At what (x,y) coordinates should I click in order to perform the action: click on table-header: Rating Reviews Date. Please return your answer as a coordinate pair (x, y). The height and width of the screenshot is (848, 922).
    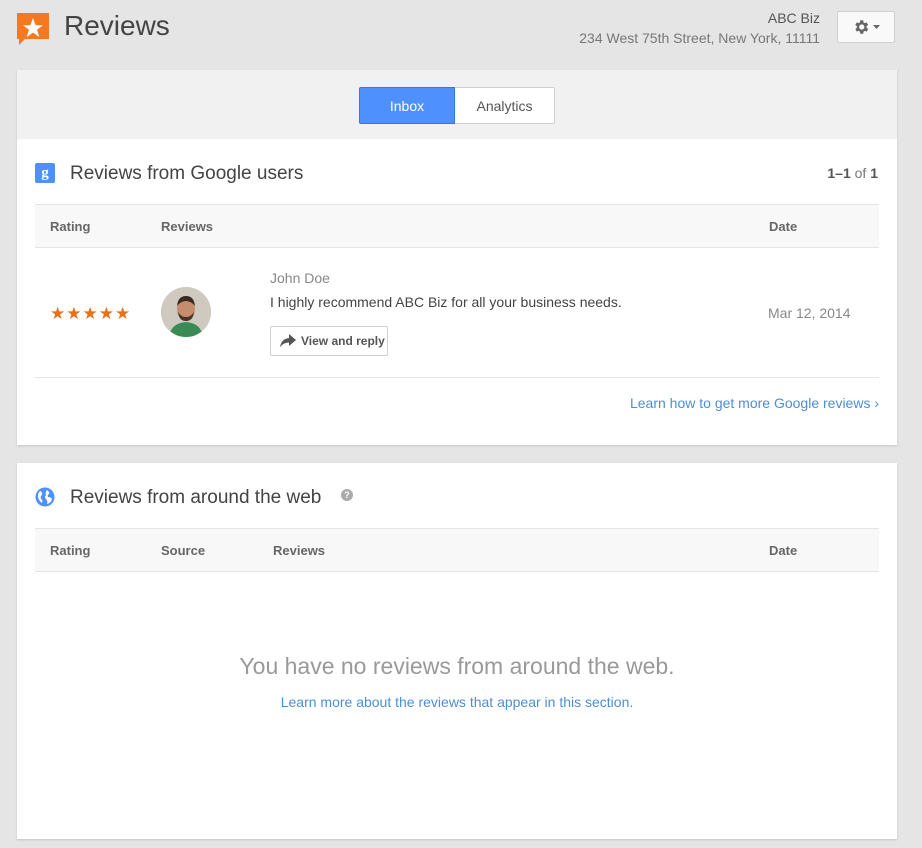
    Looking at the image, I should click on (457, 226).